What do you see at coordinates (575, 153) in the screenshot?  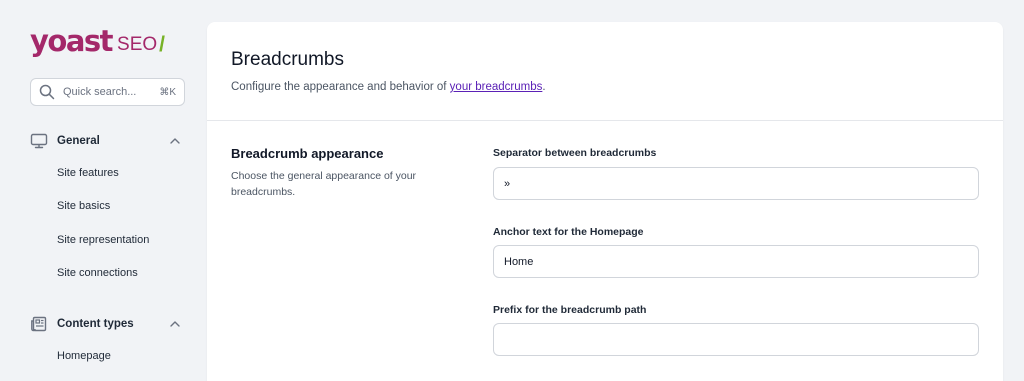 I see `separator-label: Separator between breadcrumbs` at bounding box center [575, 153].